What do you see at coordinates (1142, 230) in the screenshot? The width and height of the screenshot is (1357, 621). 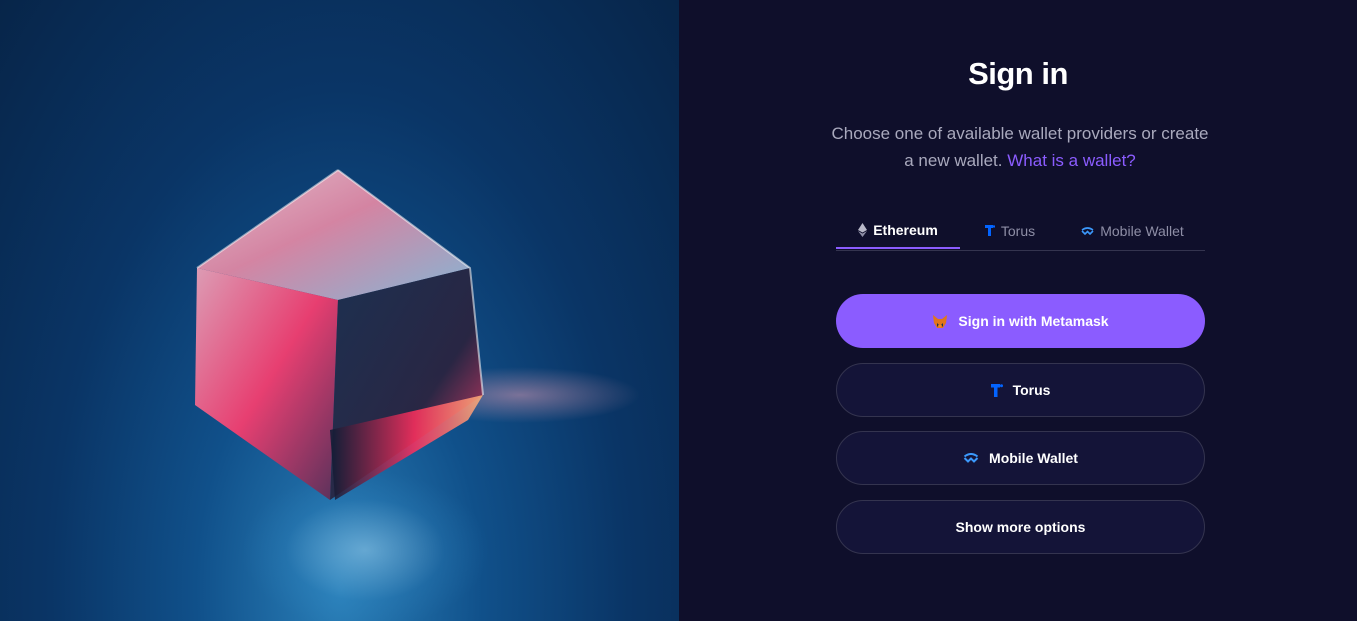 I see `tab-label: Mobile Wallet` at bounding box center [1142, 230].